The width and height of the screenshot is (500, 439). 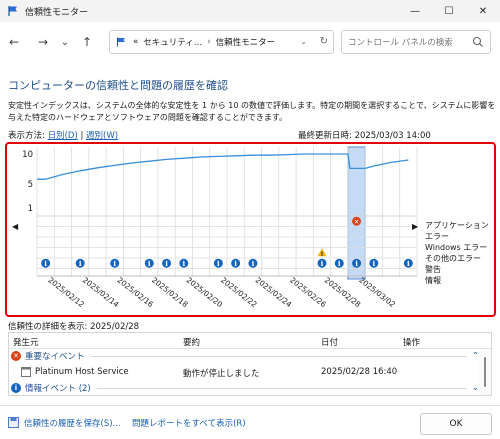 I want to click on details-label-prefix: 信頼性の詳細を表示:, so click(x=48, y=327).